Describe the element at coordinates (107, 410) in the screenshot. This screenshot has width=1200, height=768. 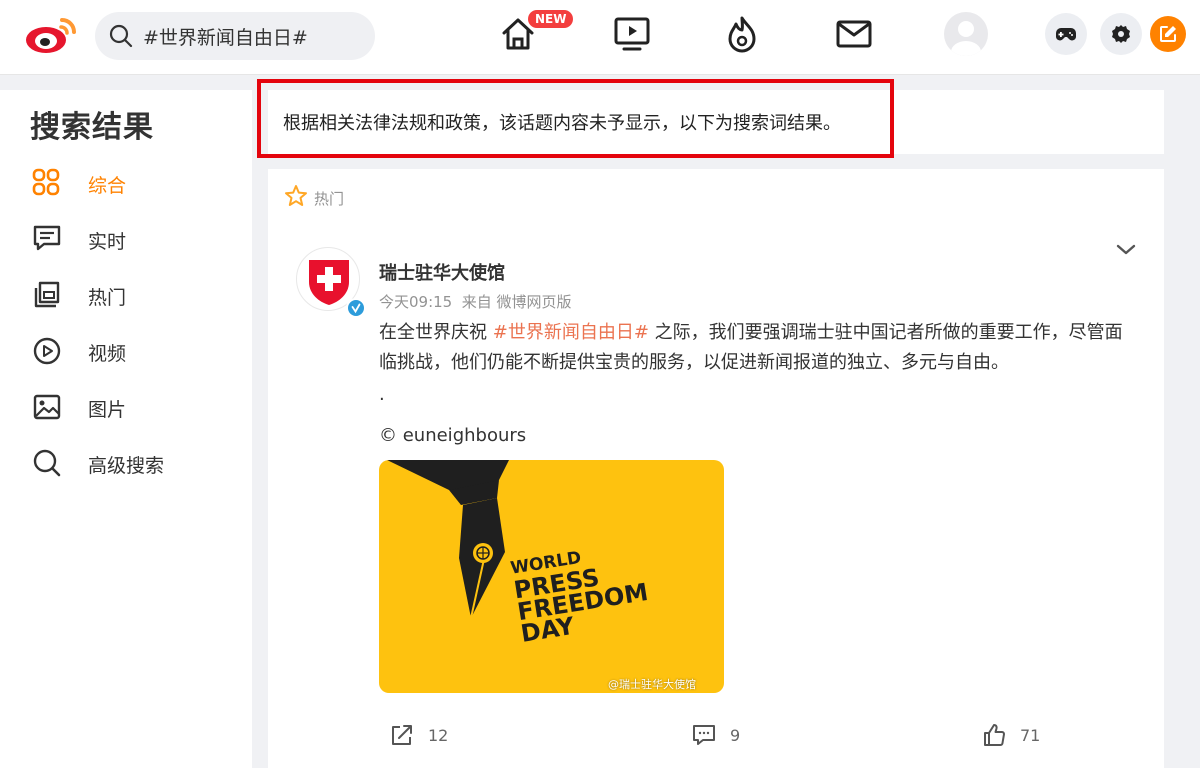
I see `sidebar-item-label: 图片` at that location.